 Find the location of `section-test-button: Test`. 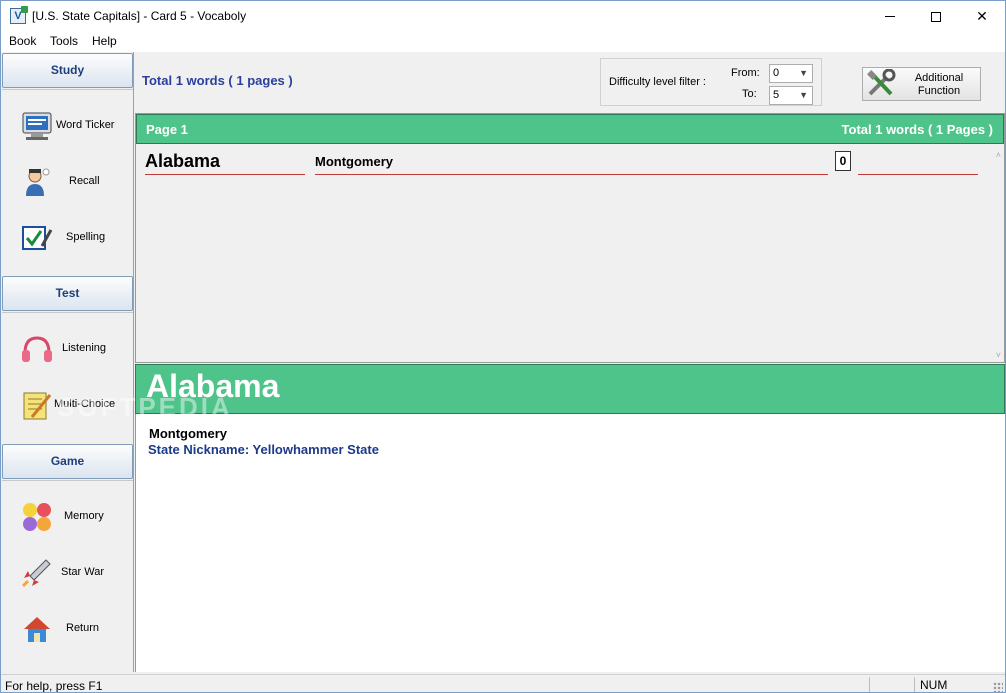

section-test-button: Test is located at coordinates (67, 293).